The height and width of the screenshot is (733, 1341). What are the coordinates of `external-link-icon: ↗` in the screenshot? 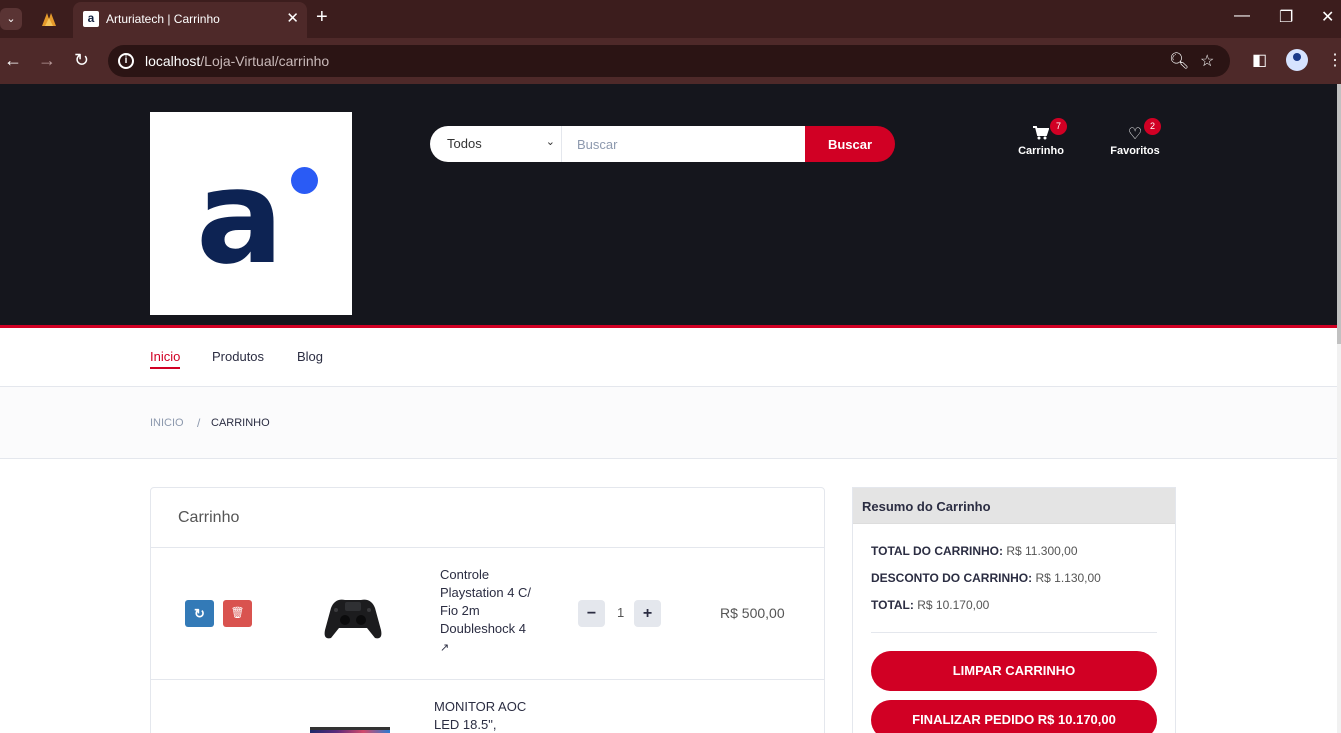 It's located at (444, 648).